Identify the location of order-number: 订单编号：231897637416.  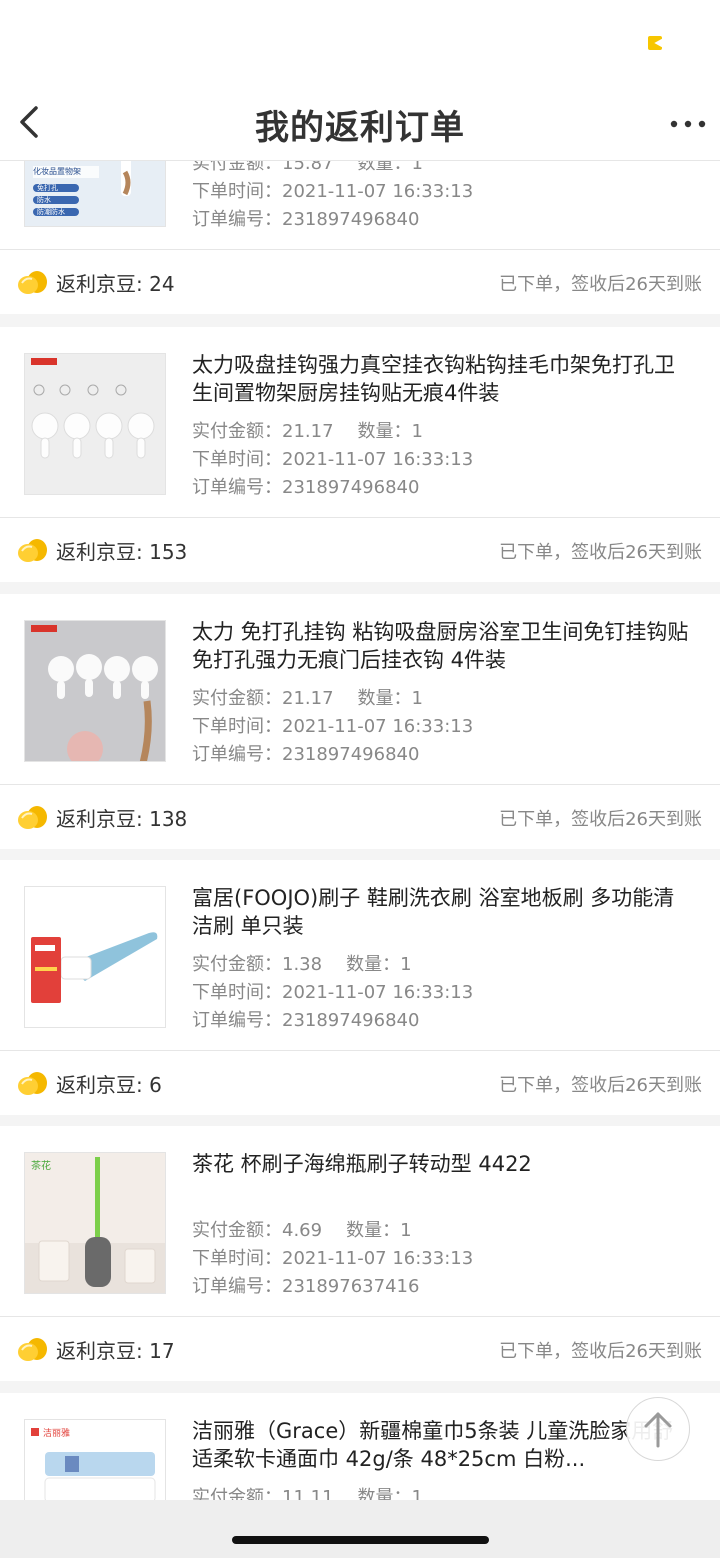
(306, 1286).